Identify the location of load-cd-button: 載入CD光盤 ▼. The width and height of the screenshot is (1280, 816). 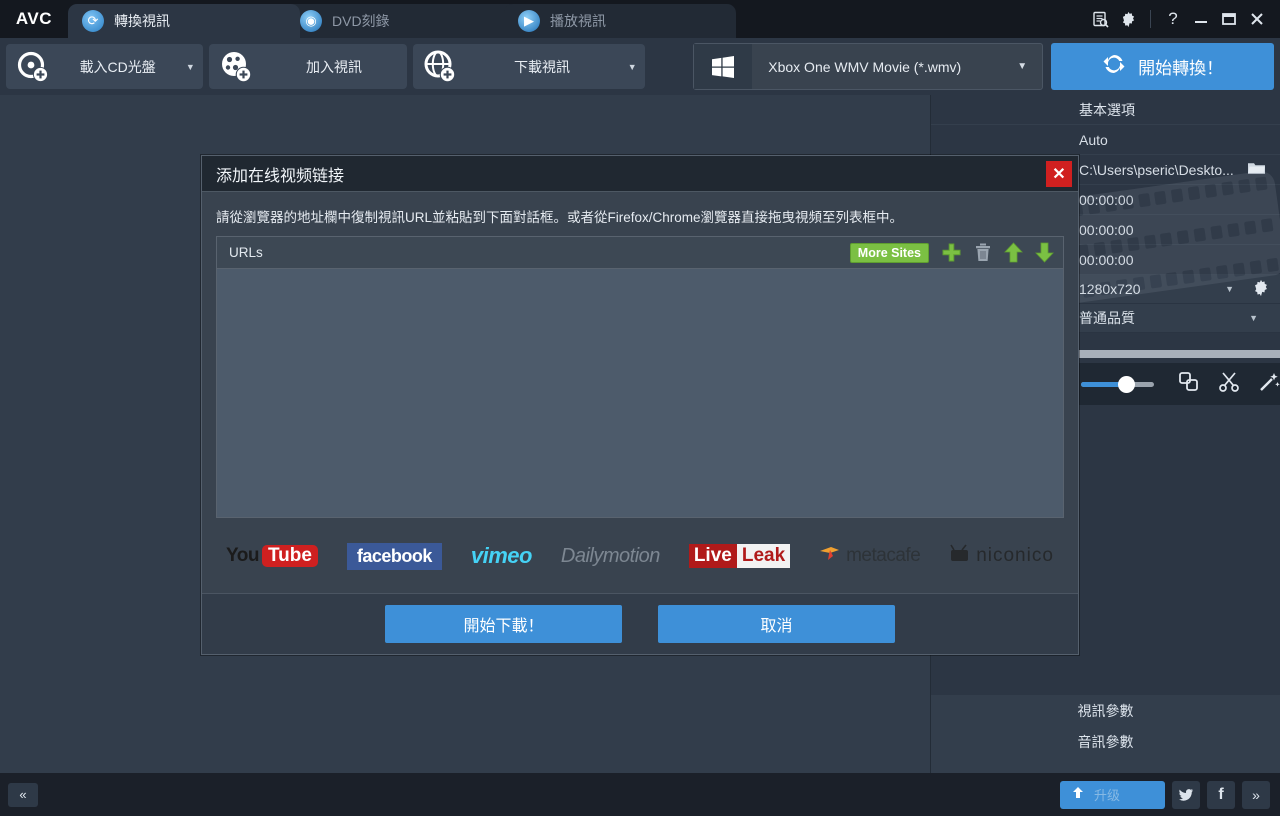
(105, 66).